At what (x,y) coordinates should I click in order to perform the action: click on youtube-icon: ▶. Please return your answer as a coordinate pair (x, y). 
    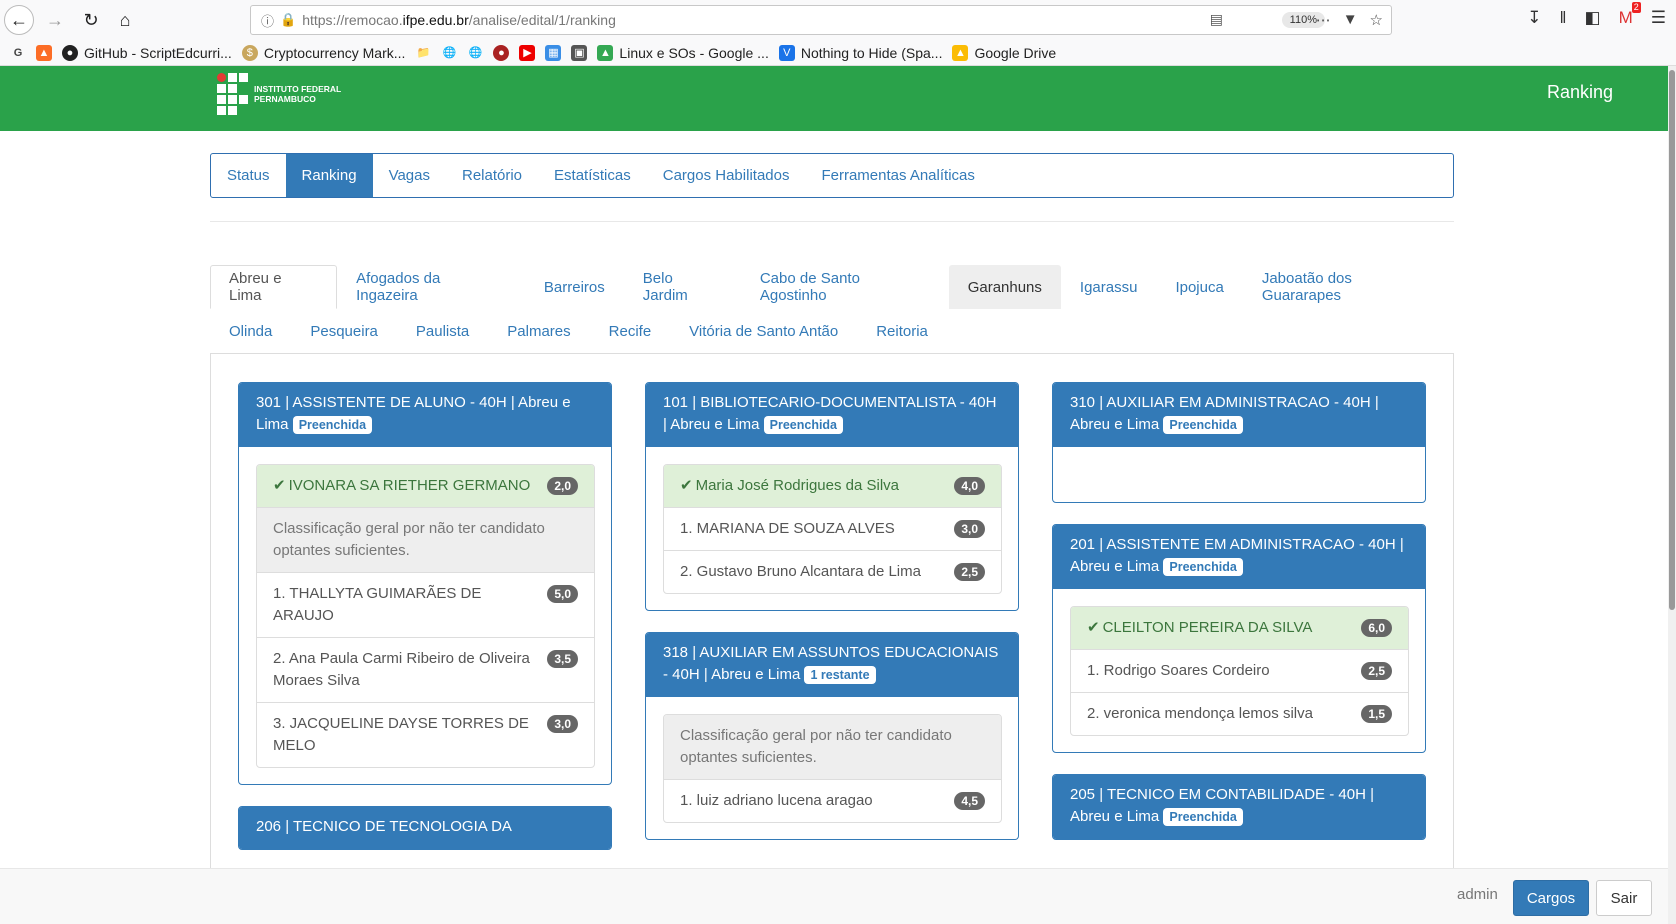
    Looking at the image, I should click on (527, 52).